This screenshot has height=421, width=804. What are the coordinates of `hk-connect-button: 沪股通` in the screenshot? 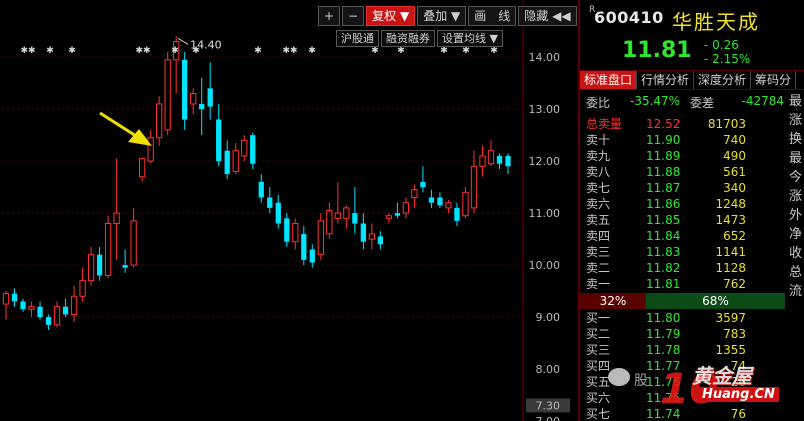 It's located at (357, 38).